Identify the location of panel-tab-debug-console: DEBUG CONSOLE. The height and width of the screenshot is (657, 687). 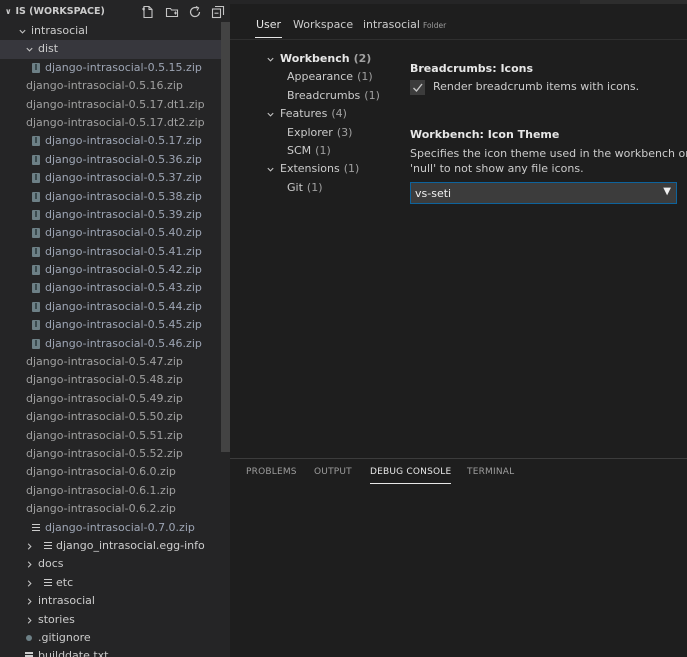
(411, 475).